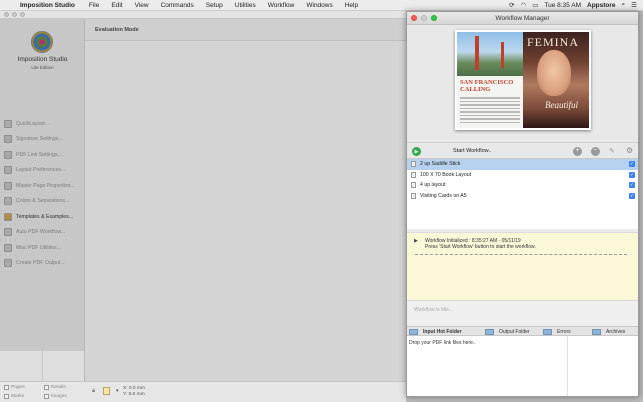 The image size is (643, 402). I want to click on marks-checkbox: Marks, so click(14, 396).